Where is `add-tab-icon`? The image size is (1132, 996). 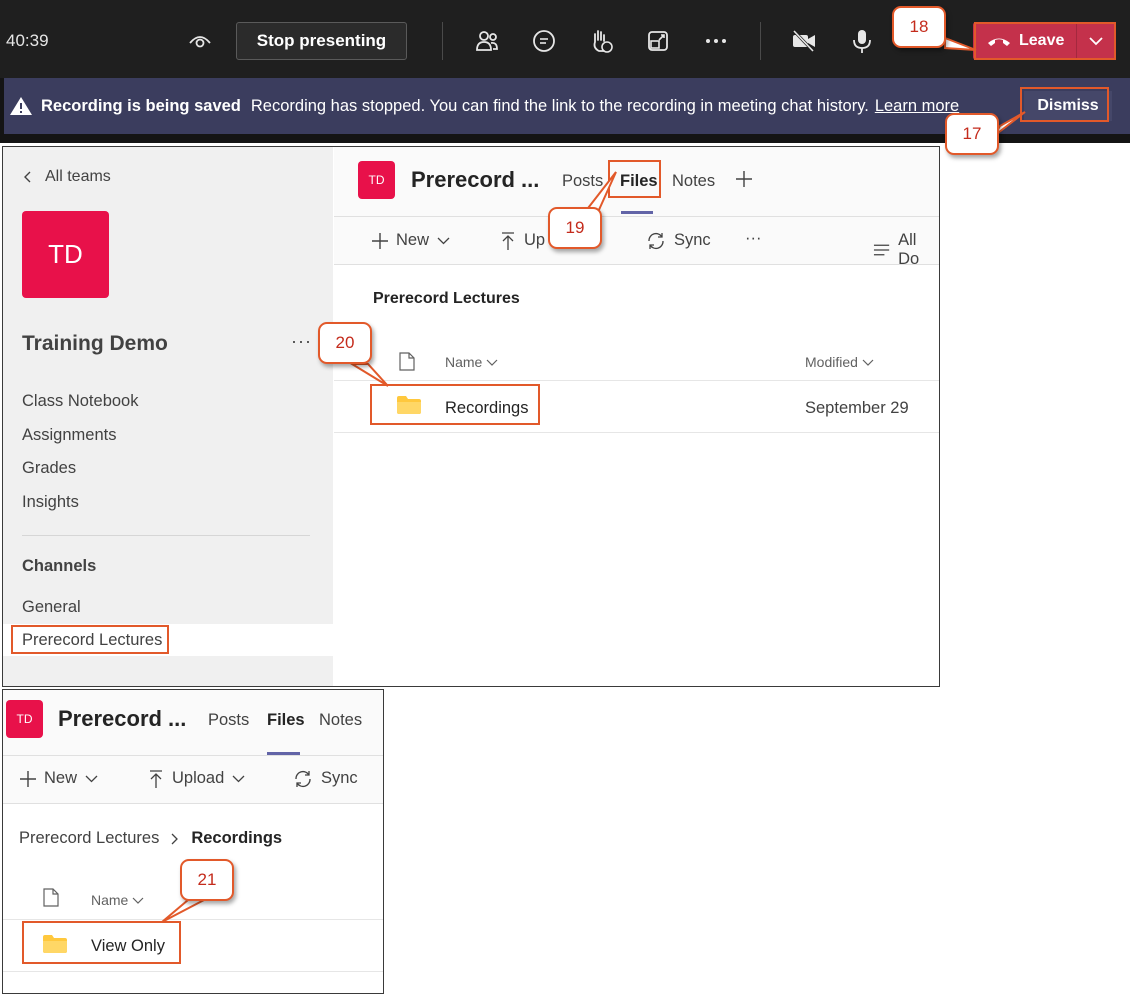 add-tab-icon is located at coordinates (744, 179).